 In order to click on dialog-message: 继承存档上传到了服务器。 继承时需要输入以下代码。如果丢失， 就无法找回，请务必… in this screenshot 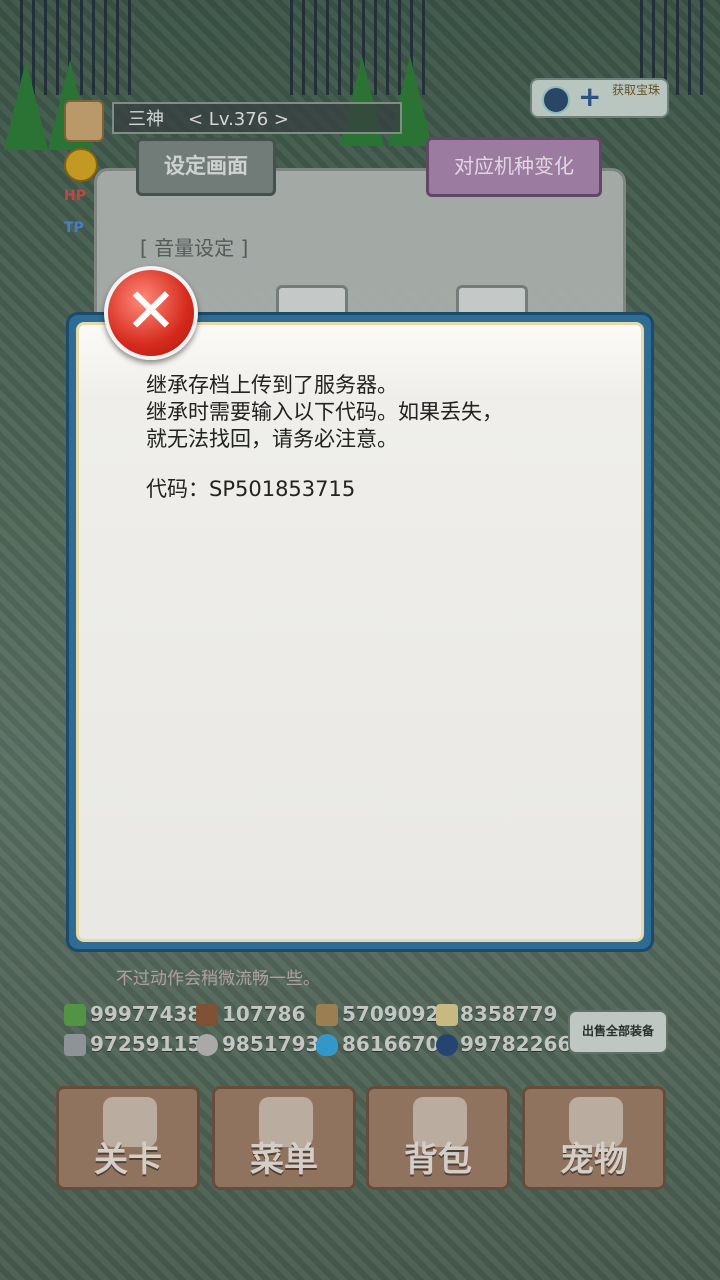, I will do `click(324, 412)`.